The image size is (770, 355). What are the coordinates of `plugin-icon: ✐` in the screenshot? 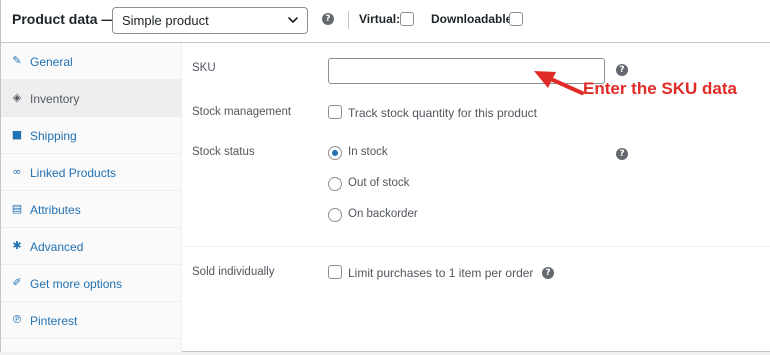 It's located at (17, 282).